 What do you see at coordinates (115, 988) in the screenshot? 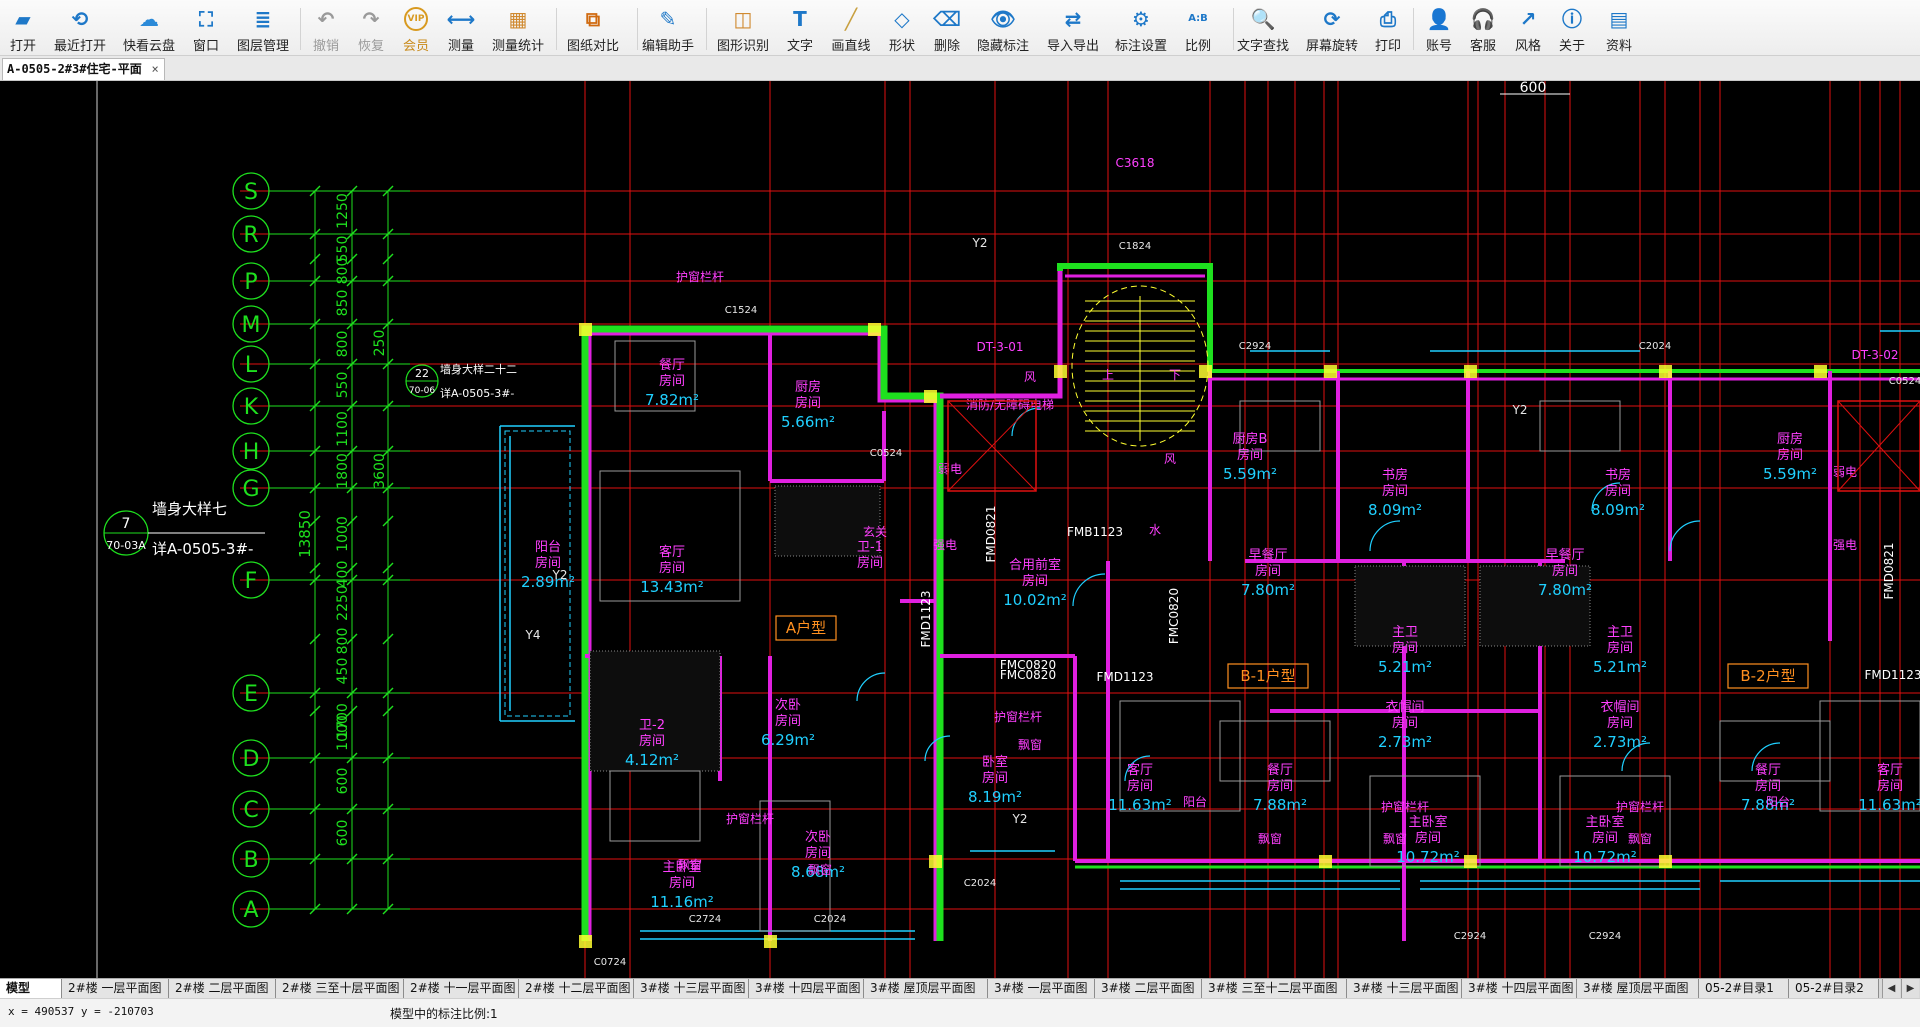
I see `layout-tab: 2#楼 一层平面图` at bounding box center [115, 988].